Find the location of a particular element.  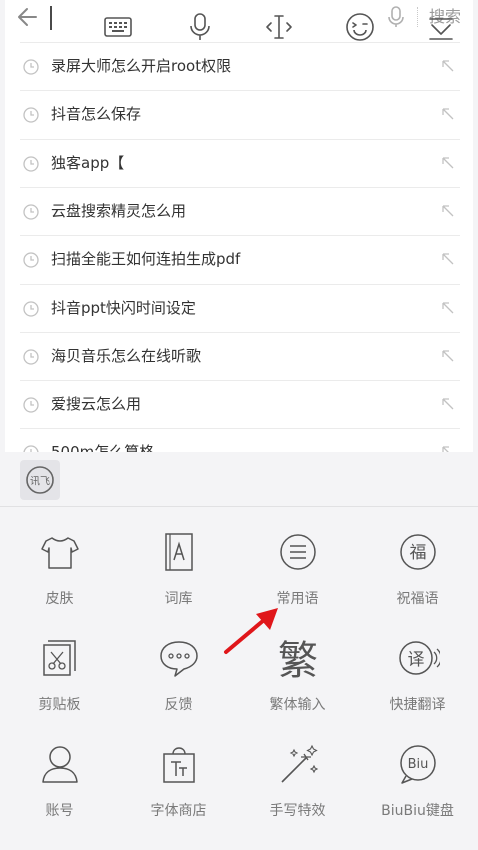

menu-item-label: 快捷翻译 is located at coordinates (417, 705).